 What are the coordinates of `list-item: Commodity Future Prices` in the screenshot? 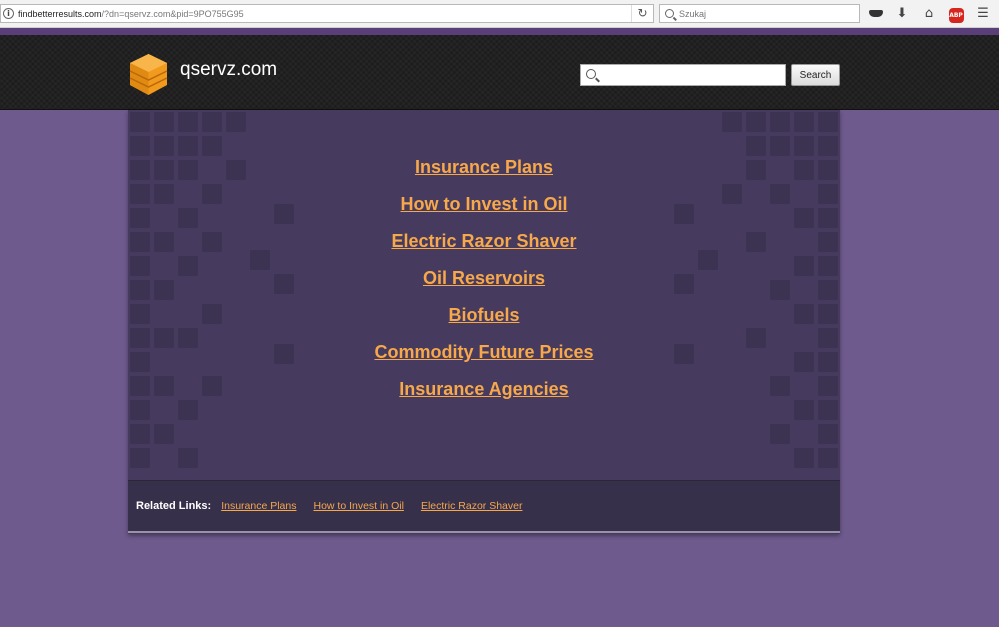 It's located at (484, 360).